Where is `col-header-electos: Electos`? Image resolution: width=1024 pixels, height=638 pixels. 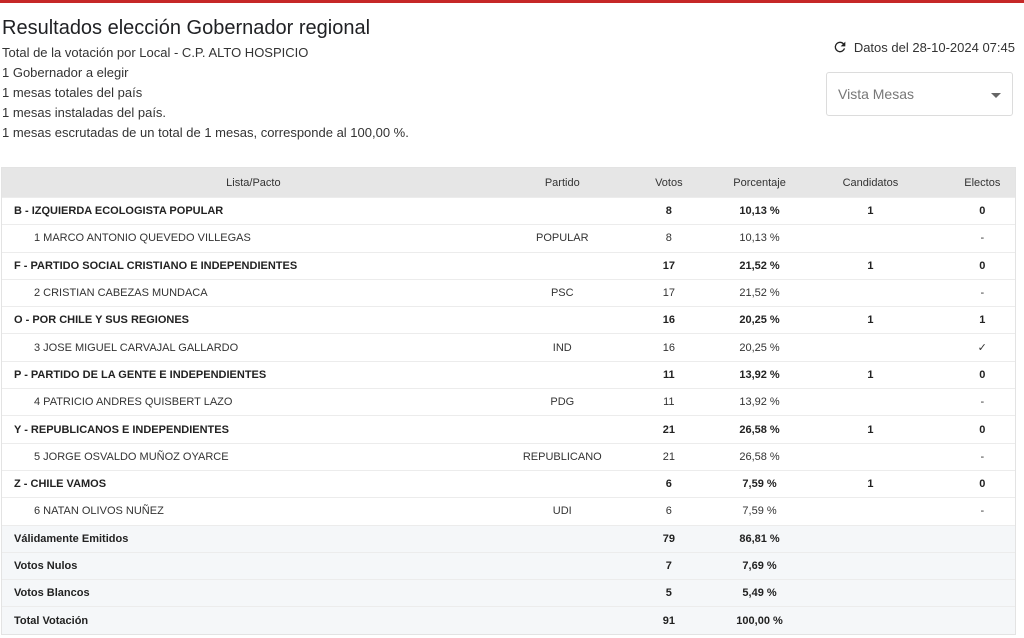 col-header-electos: Electos is located at coordinates (982, 183).